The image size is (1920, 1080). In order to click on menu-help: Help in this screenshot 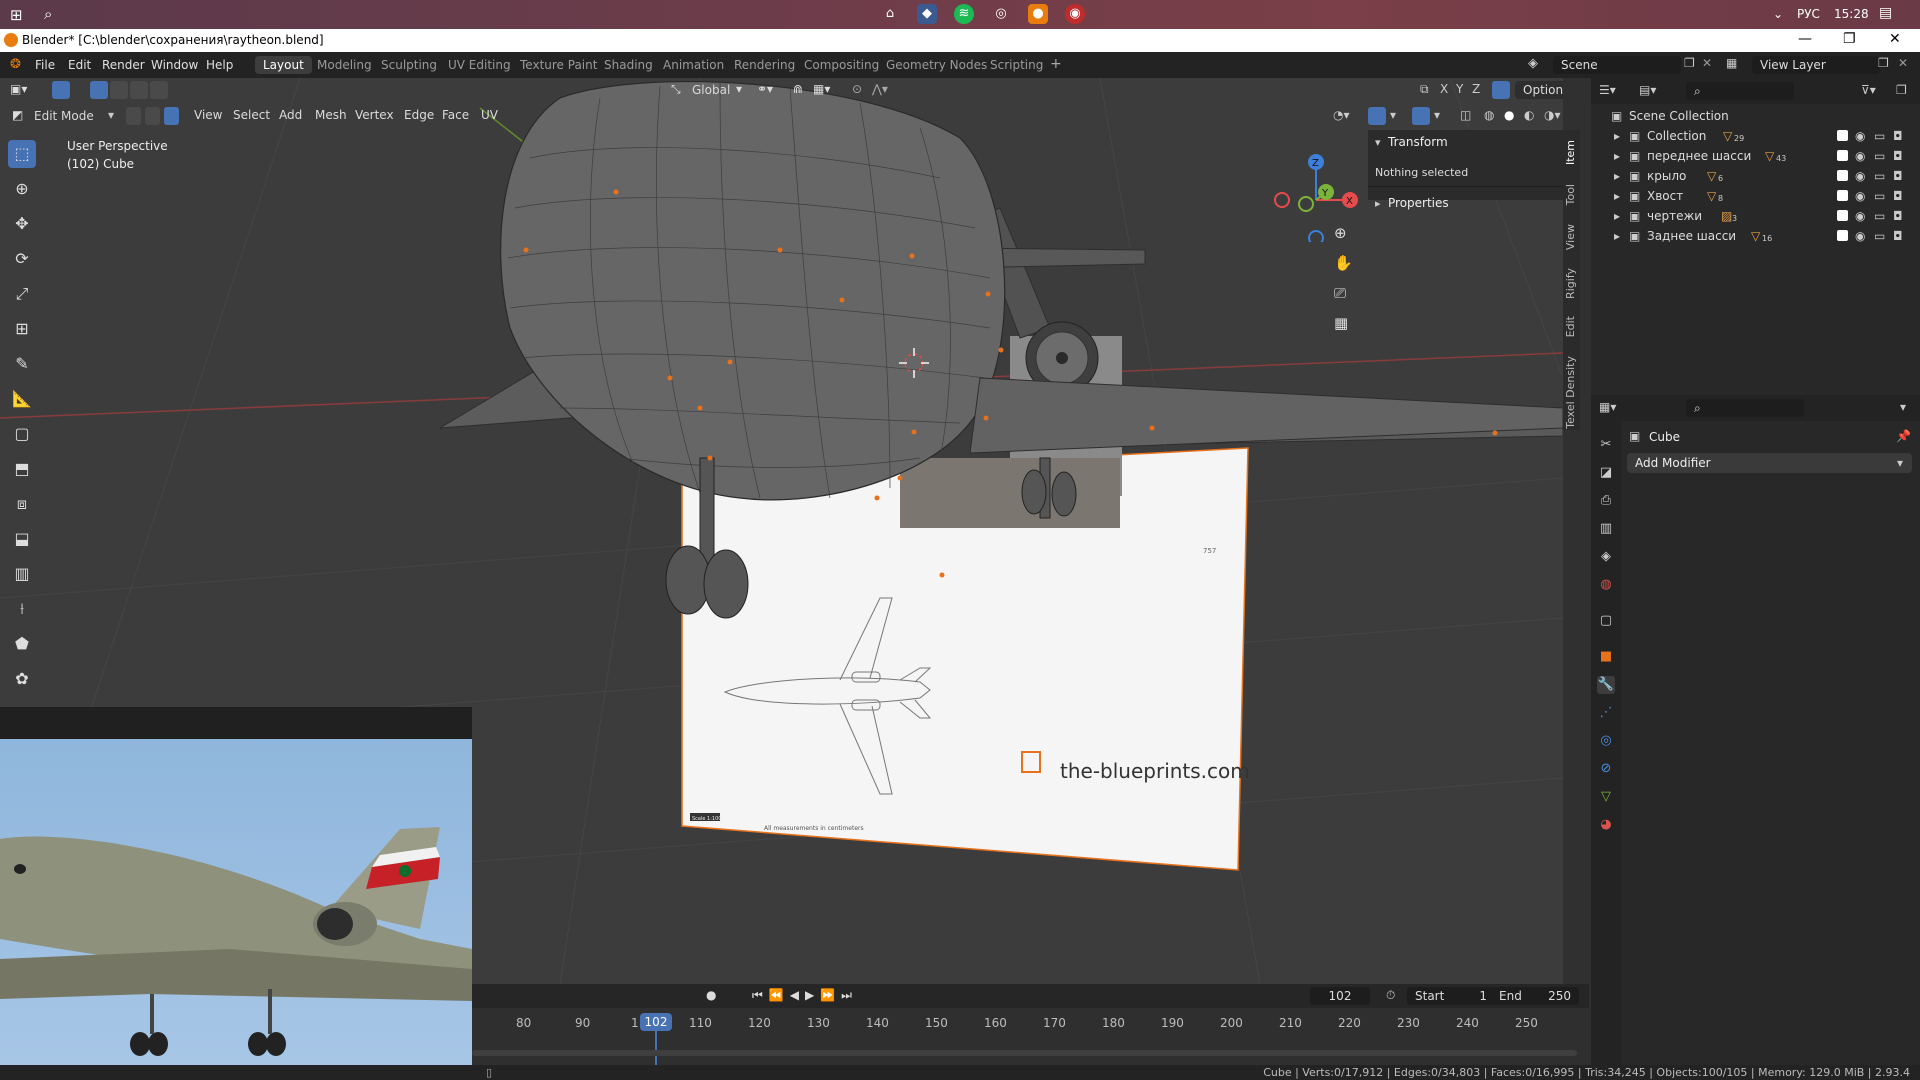, I will do `click(219, 65)`.